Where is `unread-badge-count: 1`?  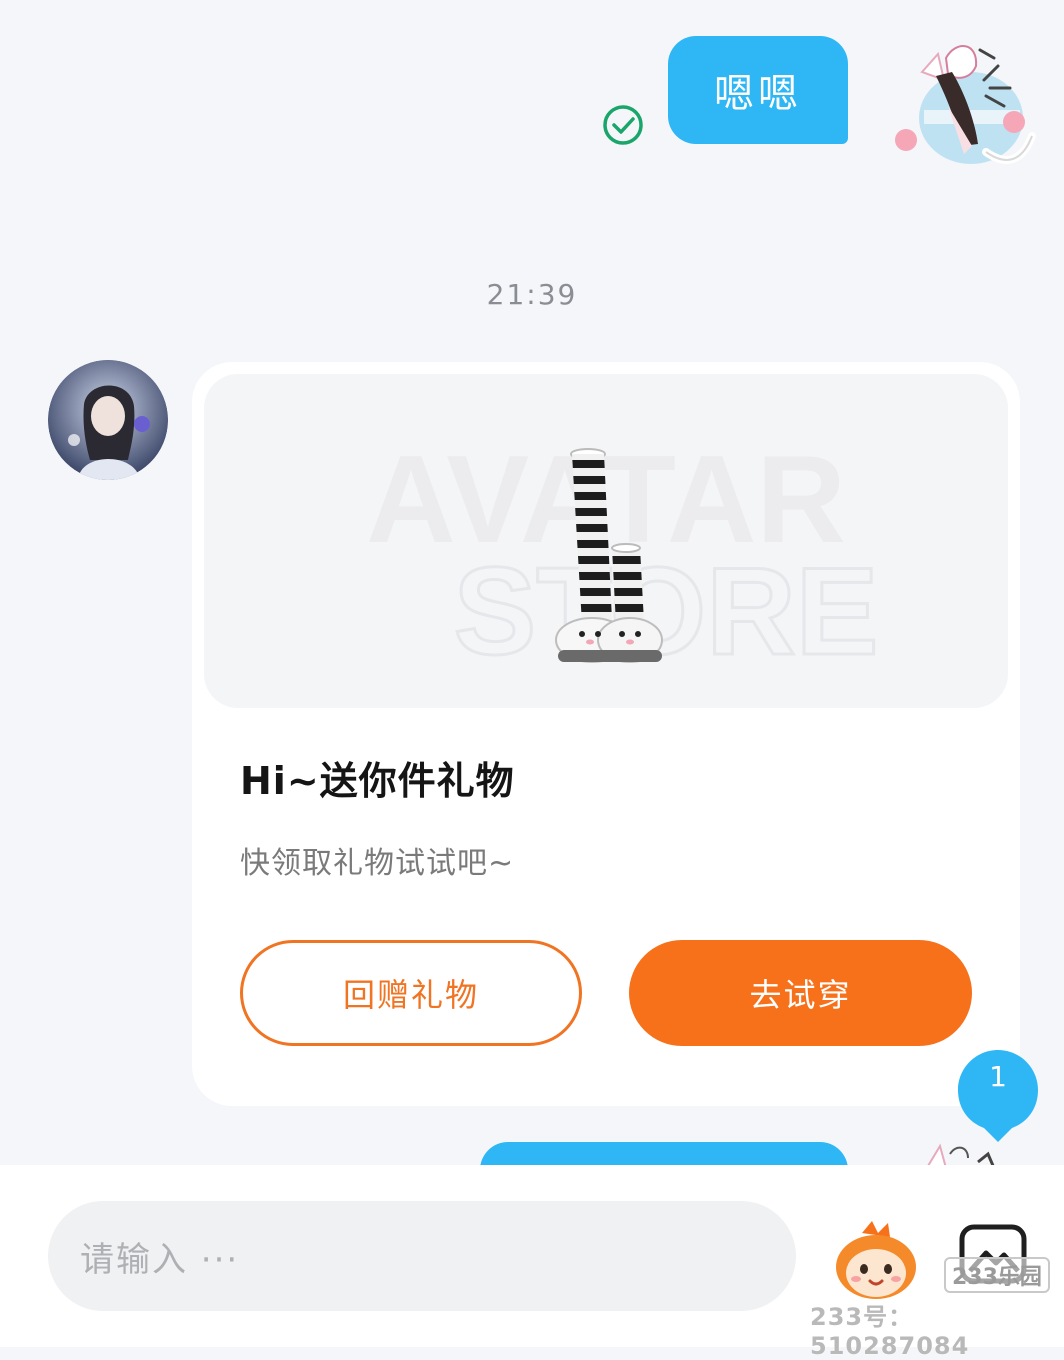
unread-badge-count: 1 is located at coordinates (998, 1076).